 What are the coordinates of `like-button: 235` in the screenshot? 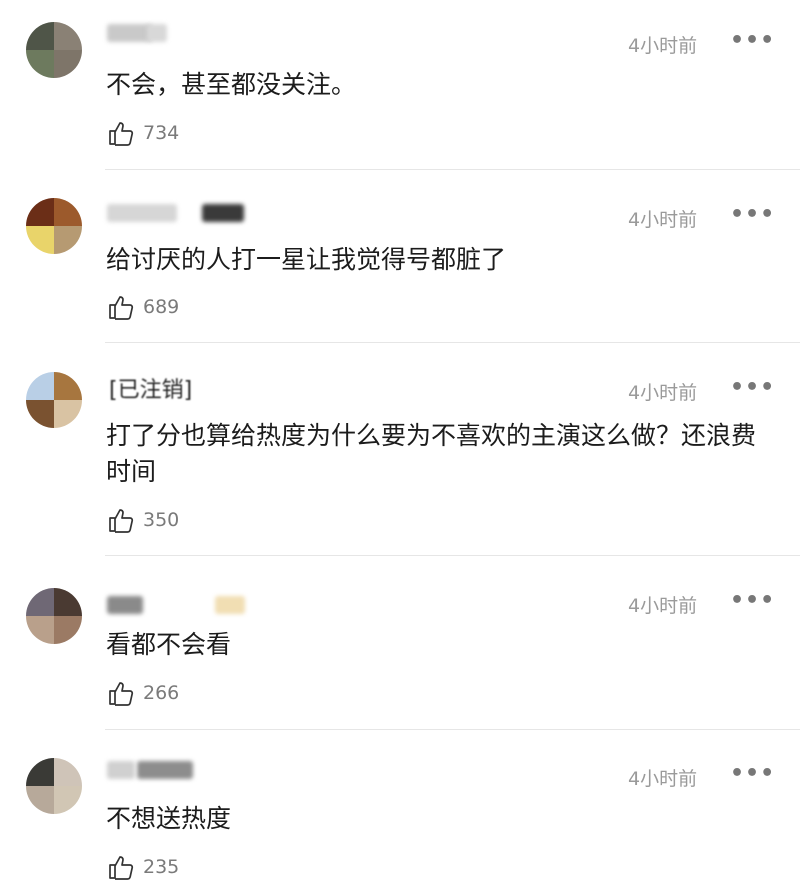 It's located at (143, 867).